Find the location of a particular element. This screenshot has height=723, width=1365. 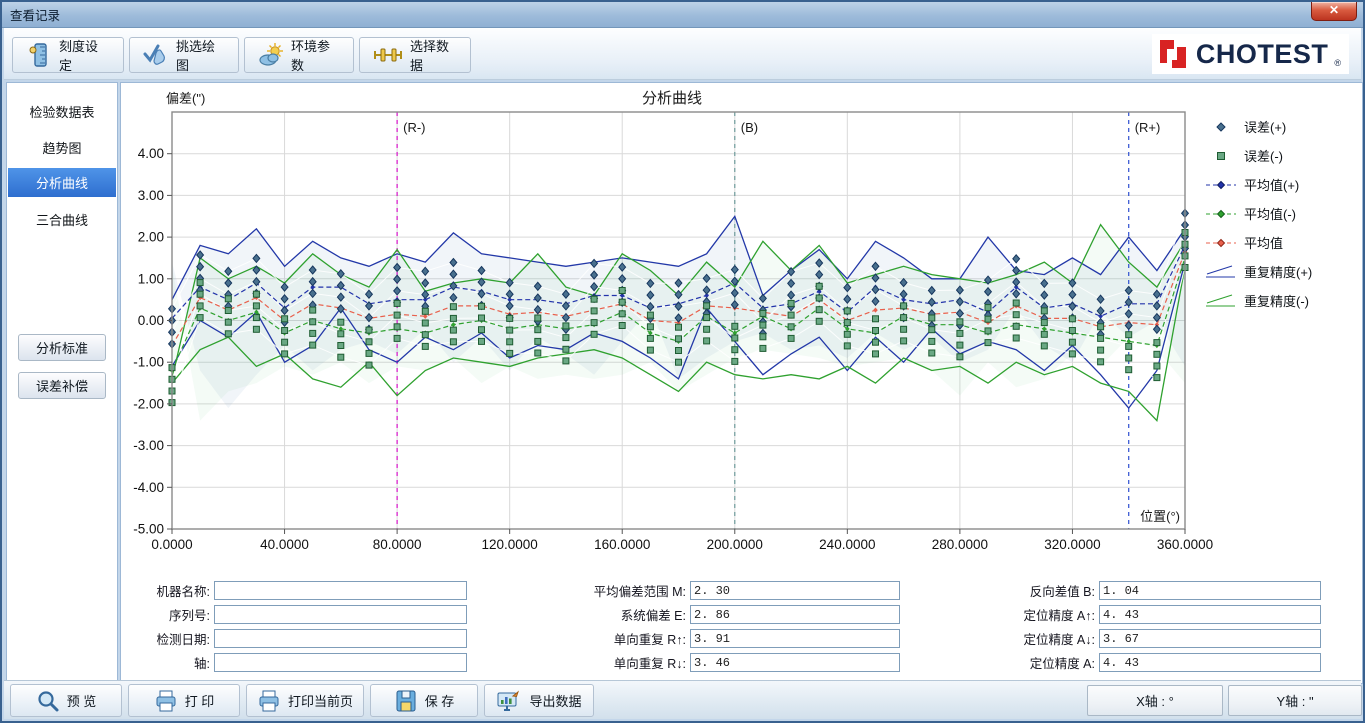

svg-text: 120.0000 is located at coordinates (510, 544).